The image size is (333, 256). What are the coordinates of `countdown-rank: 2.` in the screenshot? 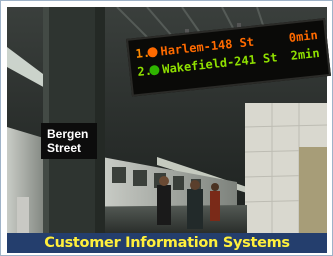 It's located at (144, 71).